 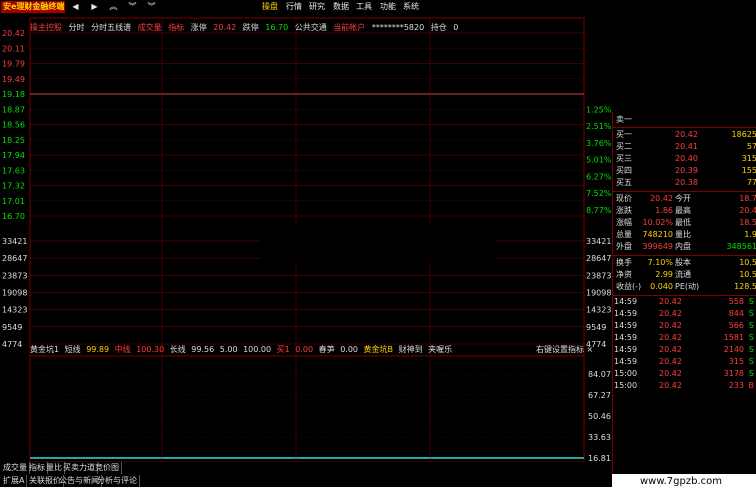 I want to click on level-5-value: 5.00, so click(x=228, y=349).